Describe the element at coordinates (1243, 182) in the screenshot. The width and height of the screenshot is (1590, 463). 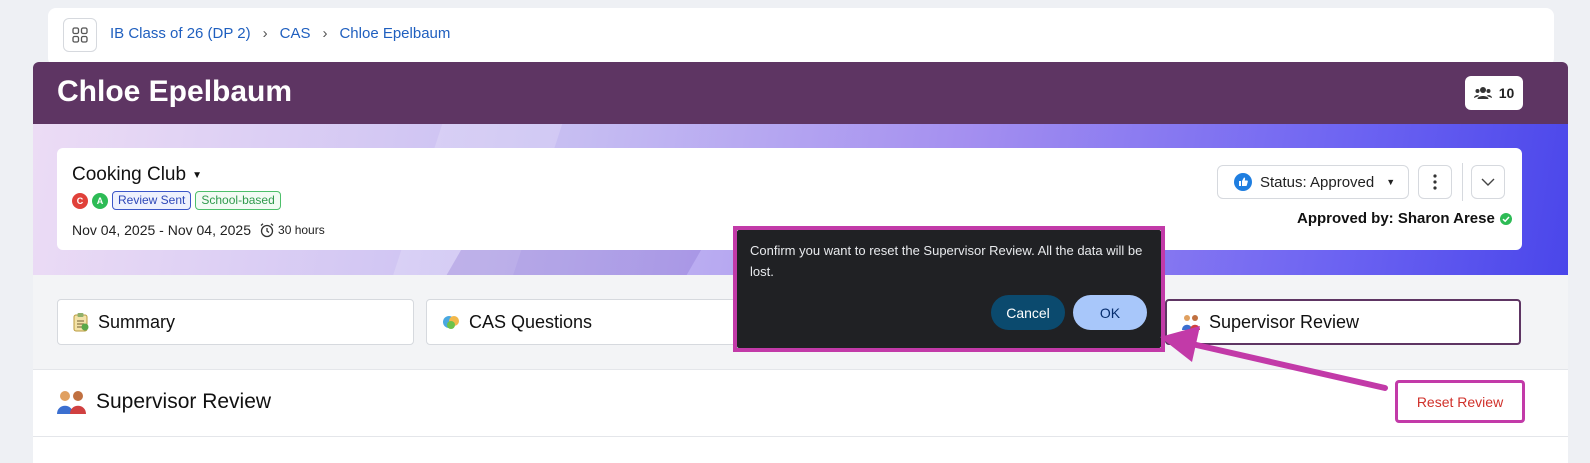
I see `thumbs-up-icon` at that location.